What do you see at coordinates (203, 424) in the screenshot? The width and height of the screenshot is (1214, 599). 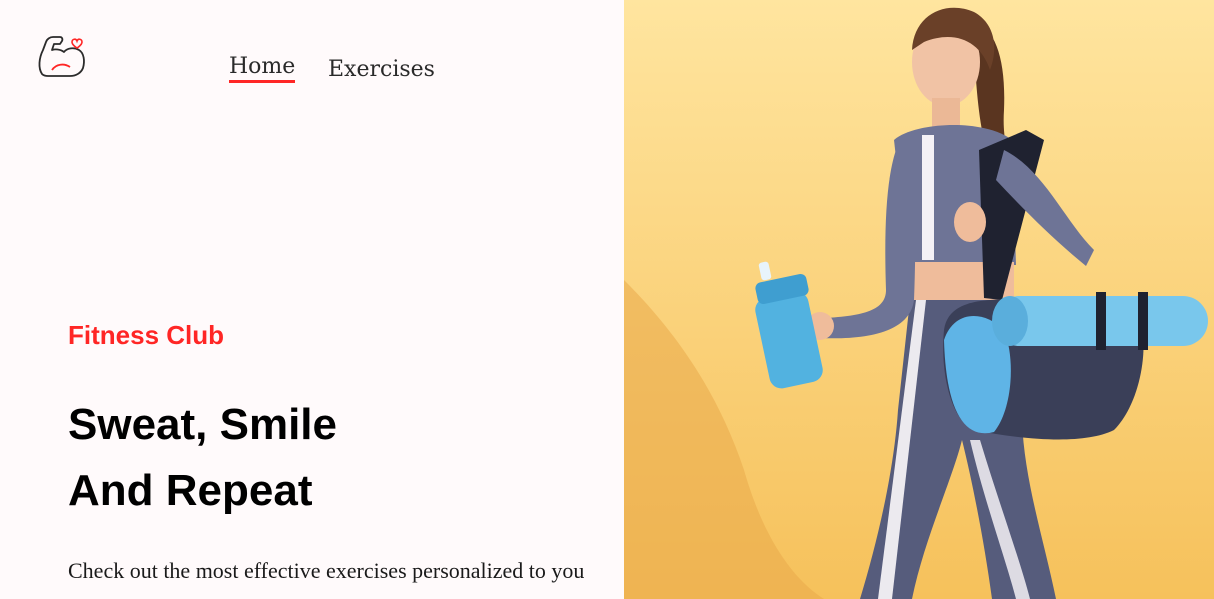 I see `headline-line-1: Sweat, Smile` at bounding box center [203, 424].